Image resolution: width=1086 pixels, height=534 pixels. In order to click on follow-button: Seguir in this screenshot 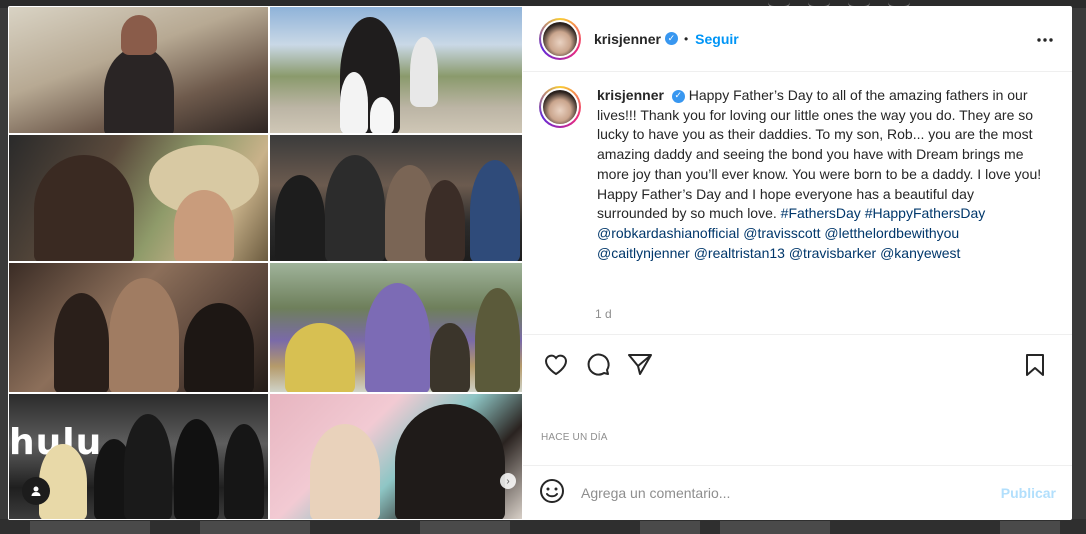, I will do `click(717, 39)`.